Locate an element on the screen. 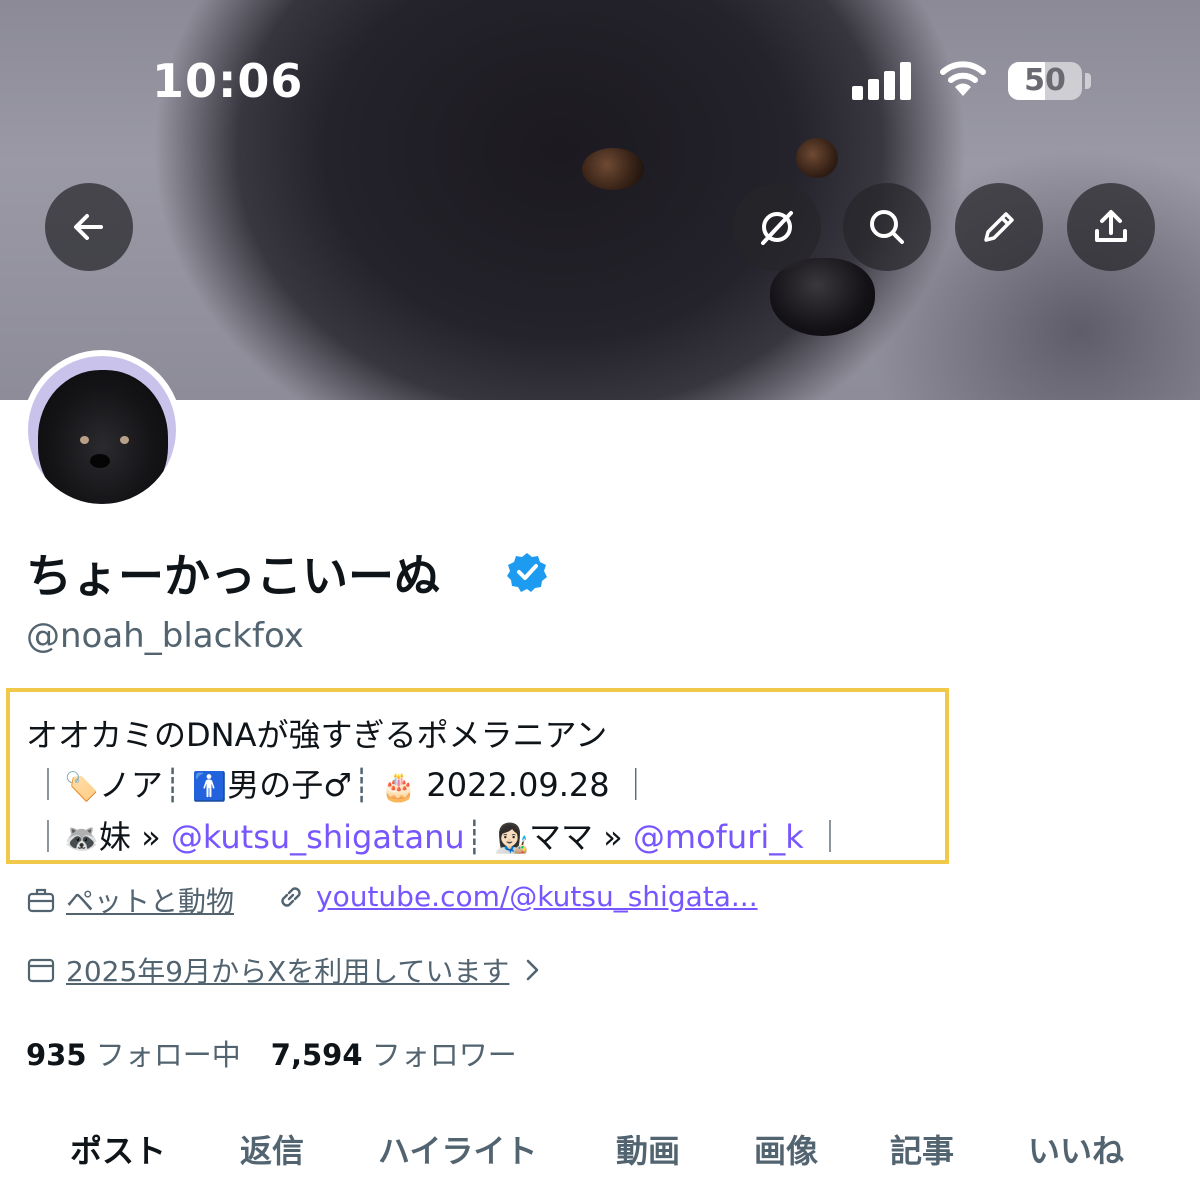  battery-level: 50 is located at coordinates (1045, 80).